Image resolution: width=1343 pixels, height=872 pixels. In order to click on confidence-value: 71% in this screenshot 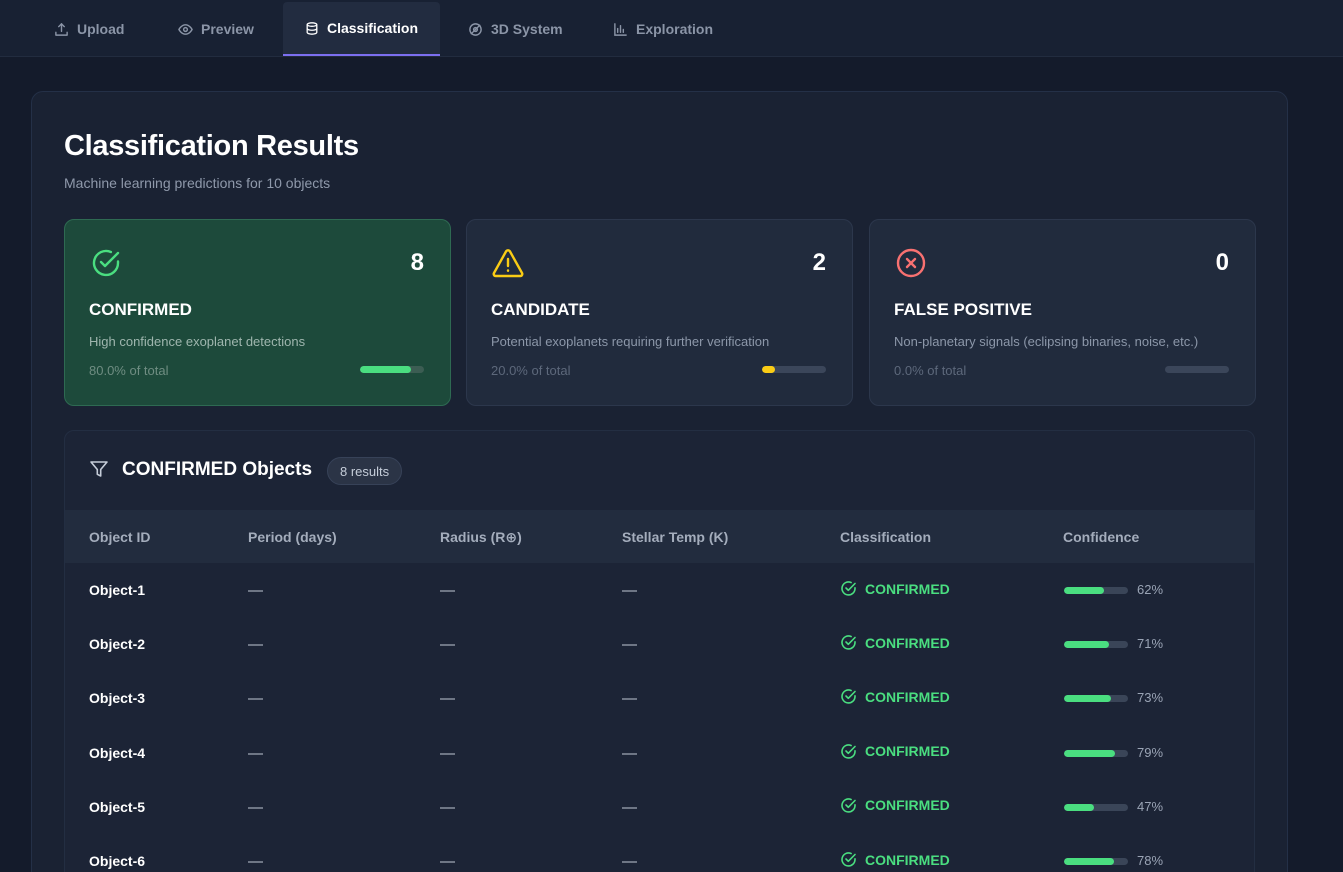, I will do `click(1150, 644)`.